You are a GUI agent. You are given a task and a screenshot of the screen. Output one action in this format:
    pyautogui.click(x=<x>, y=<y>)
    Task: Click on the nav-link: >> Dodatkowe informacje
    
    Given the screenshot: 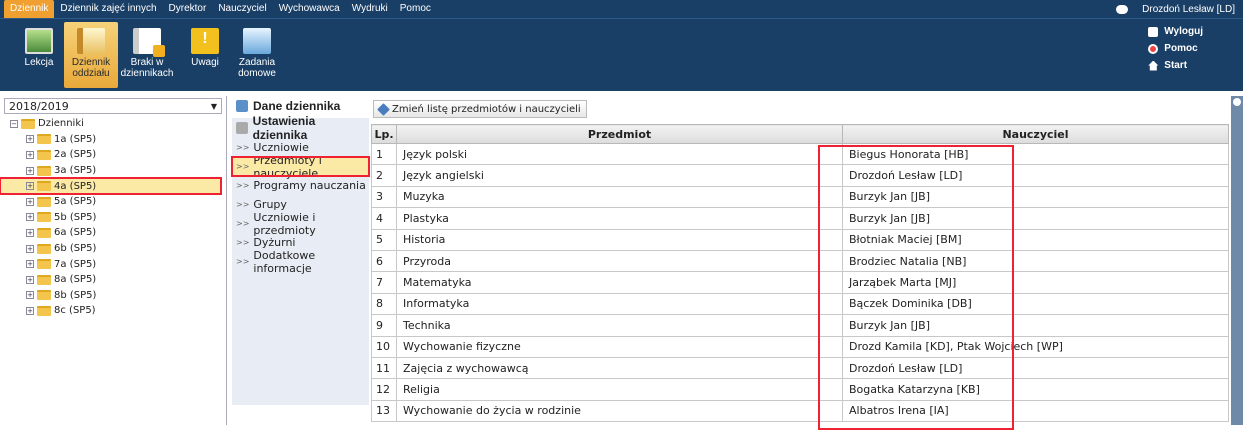 What is the action you would take?
    pyautogui.click(x=300, y=262)
    